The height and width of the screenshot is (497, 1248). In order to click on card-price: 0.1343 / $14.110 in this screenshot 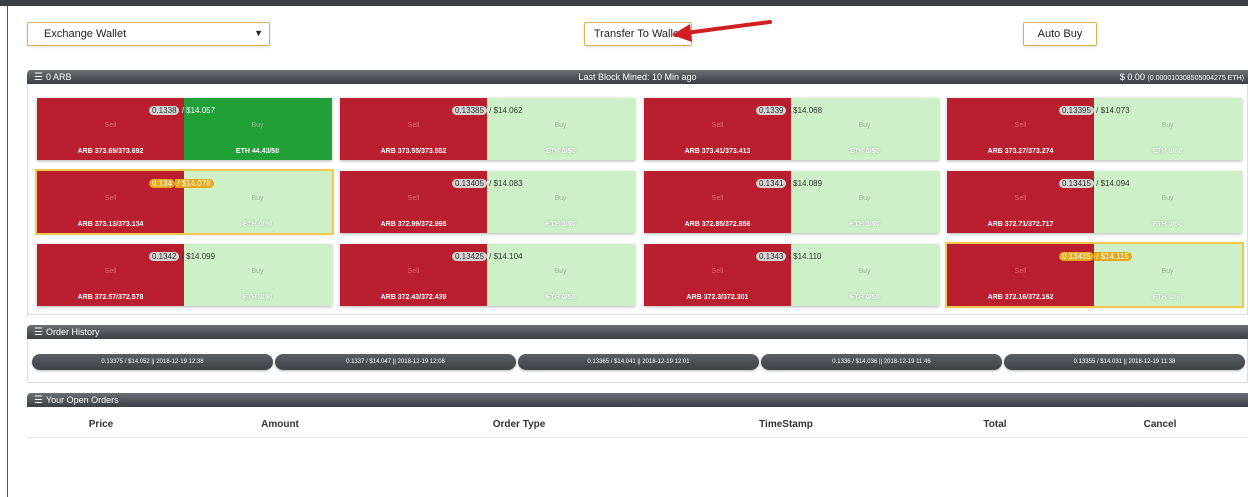, I will do `click(788, 256)`.